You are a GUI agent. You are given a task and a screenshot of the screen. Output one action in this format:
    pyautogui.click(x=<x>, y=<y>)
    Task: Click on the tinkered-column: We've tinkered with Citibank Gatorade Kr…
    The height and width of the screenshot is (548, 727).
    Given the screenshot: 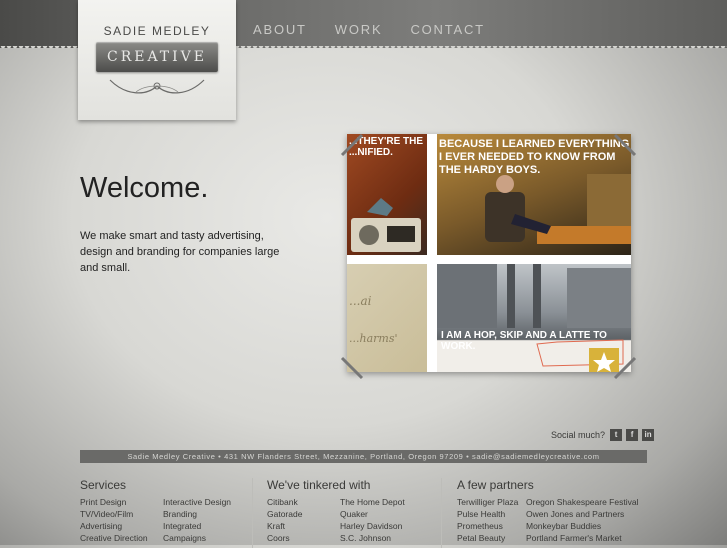 What is the action you would take?
    pyautogui.click(x=336, y=511)
    